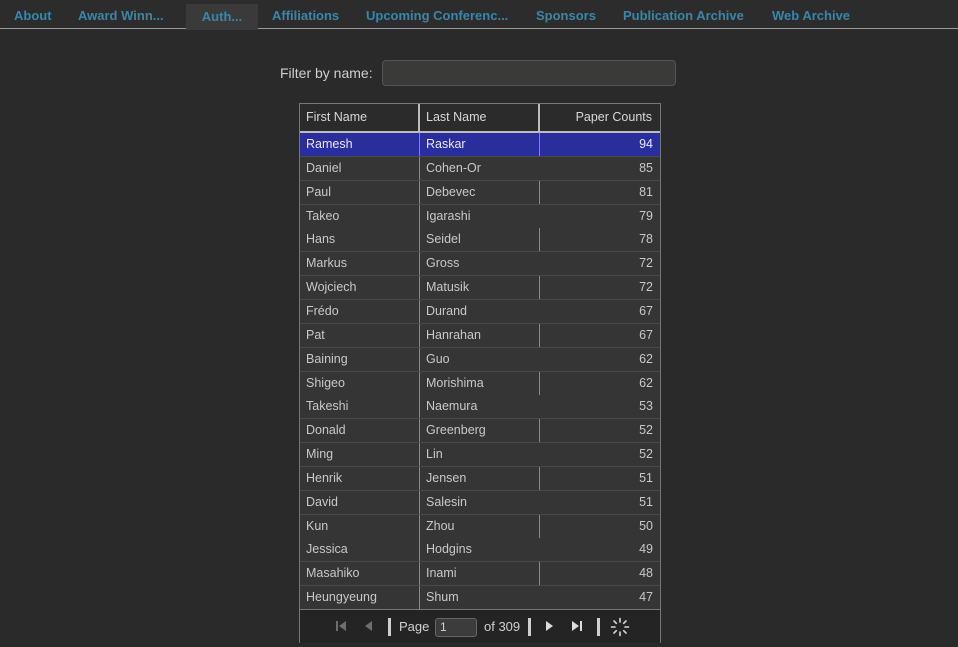 Image resolution: width=958 pixels, height=647 pixels. What do you see at coordinates (446, 501) in the screenshot?
I see `last-name-cell: Salesin` at bounding box center [446, 501].